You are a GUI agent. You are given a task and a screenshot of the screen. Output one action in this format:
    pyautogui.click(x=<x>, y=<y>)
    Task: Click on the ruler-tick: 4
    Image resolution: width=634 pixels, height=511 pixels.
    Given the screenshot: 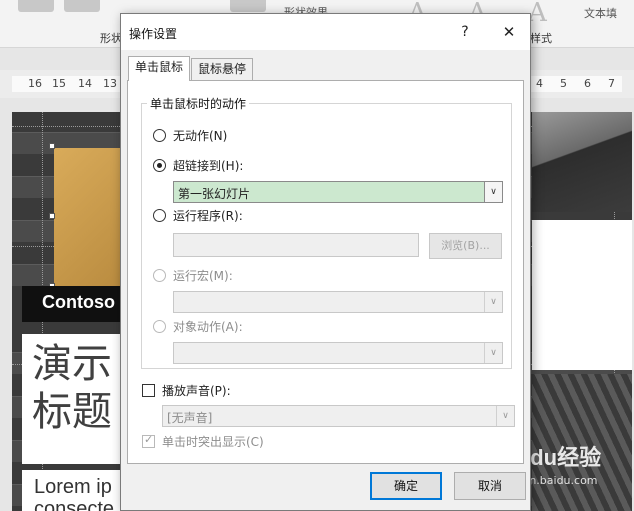 What is the action you would take?
    pyautogui.click(x=539, y=83)
    